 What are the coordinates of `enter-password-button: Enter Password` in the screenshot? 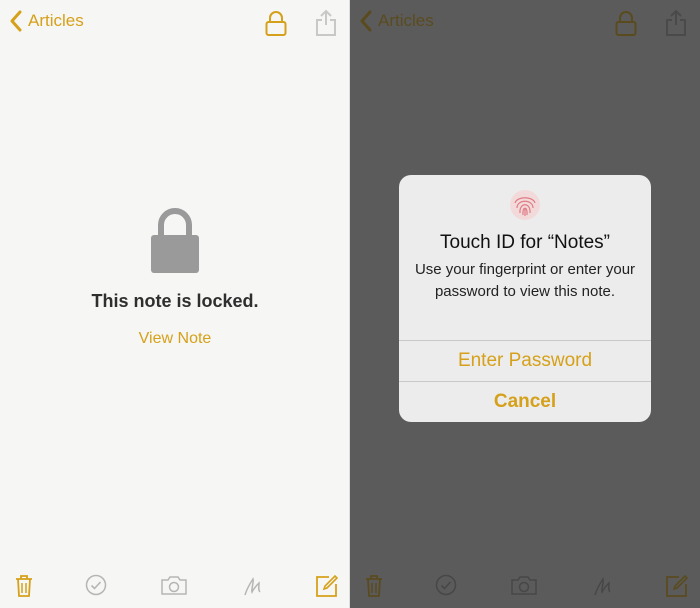 It's located at (525, 361).